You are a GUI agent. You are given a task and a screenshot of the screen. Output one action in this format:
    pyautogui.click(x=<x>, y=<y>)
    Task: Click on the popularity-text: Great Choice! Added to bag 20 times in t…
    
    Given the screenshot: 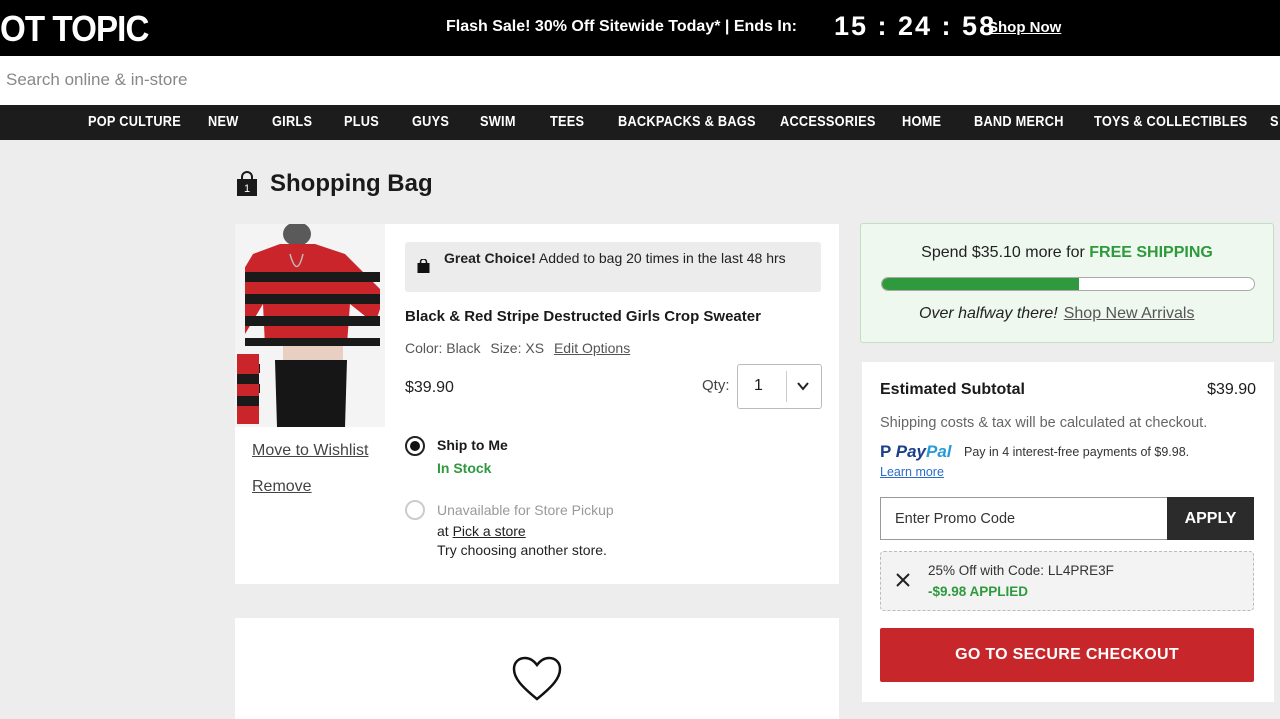 What is the action you would take?
    pyautogui.click(x=629, y=258)
    